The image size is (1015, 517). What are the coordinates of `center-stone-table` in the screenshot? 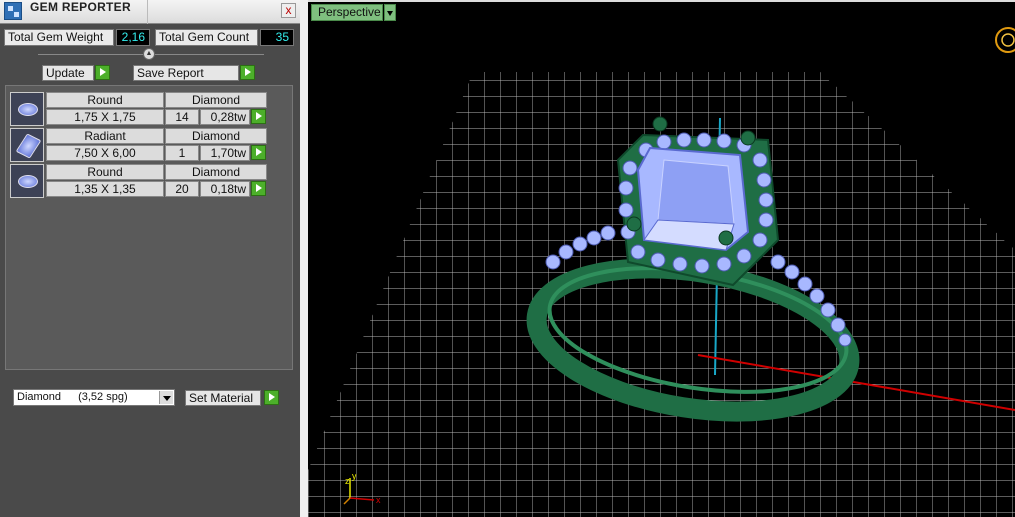 It's located at (696, 192).